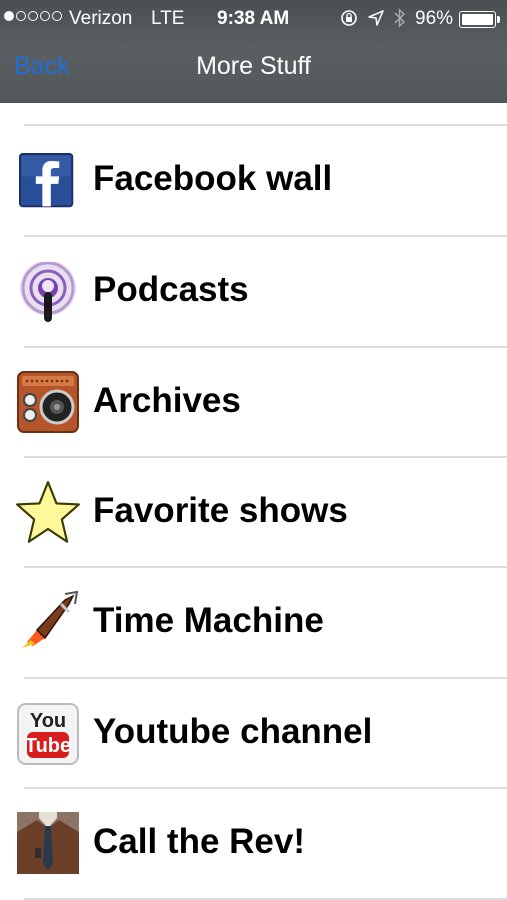 This screenshot has height=900, width=507. What do you see at coordinates (50, 619) in the screenshot?
I see `rocket-icon` at bounding box center [50, 619].